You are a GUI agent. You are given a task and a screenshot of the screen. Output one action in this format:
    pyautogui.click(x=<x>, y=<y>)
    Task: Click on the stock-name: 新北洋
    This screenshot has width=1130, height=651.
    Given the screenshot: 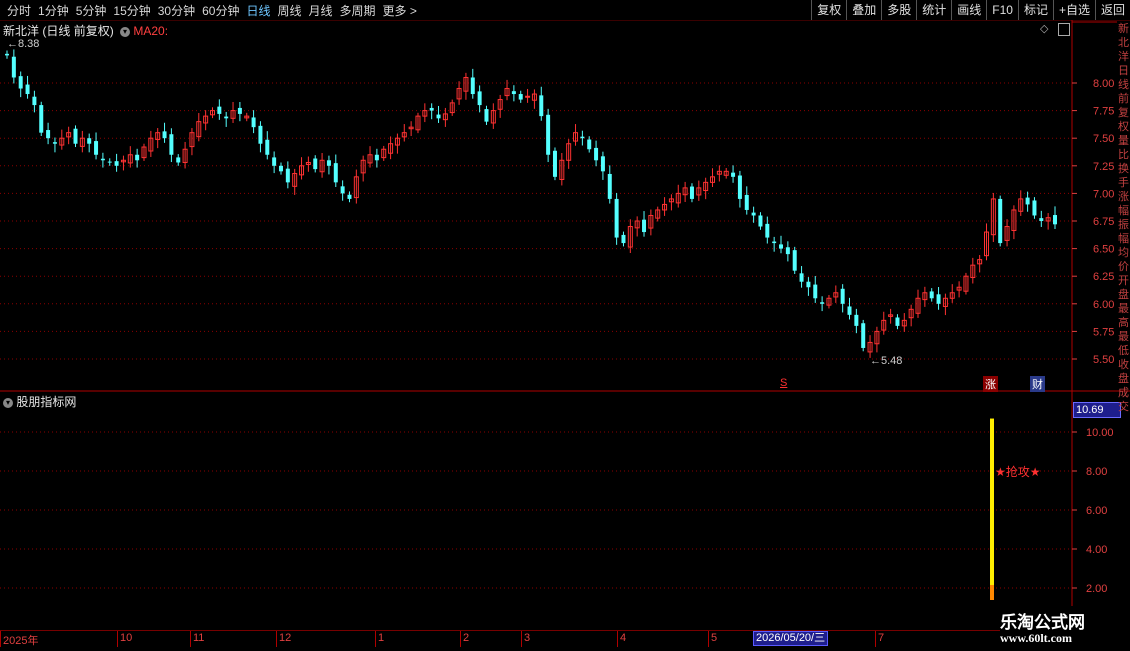 What is the action you would take?
    pyautogui.click(x=21, y=31)
    